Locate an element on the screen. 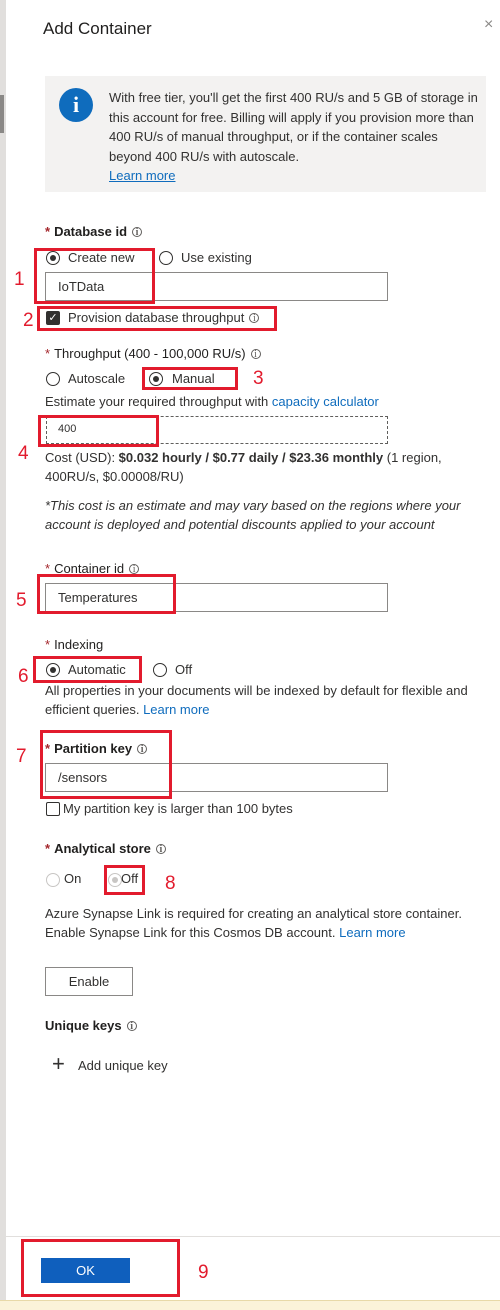 The height and width of the screenshot is (1310, 500). annotation-number-9: 9 is located at coordinates (203, 1272).